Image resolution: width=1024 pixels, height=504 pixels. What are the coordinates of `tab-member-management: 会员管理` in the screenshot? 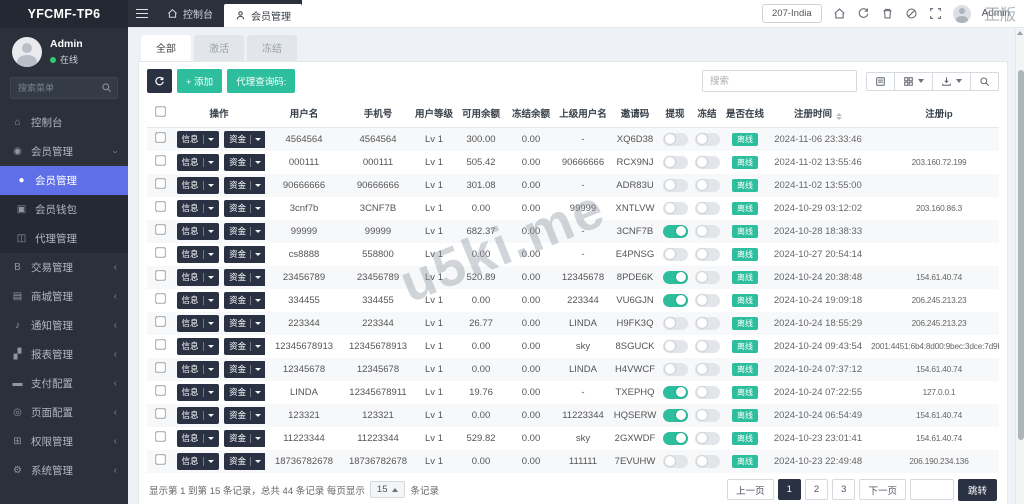 It's located at (263, 15).